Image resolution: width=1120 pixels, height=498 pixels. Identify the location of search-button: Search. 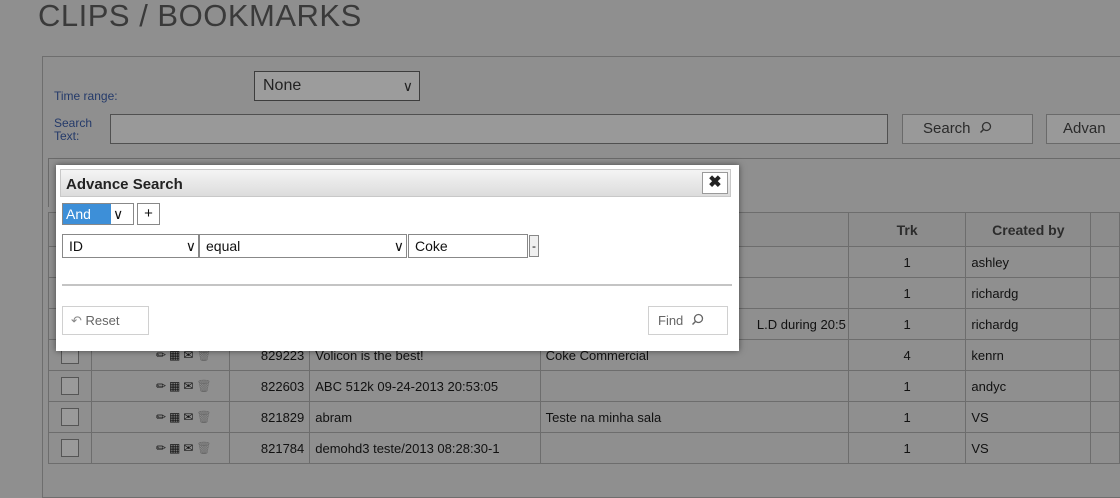
(967, 129).